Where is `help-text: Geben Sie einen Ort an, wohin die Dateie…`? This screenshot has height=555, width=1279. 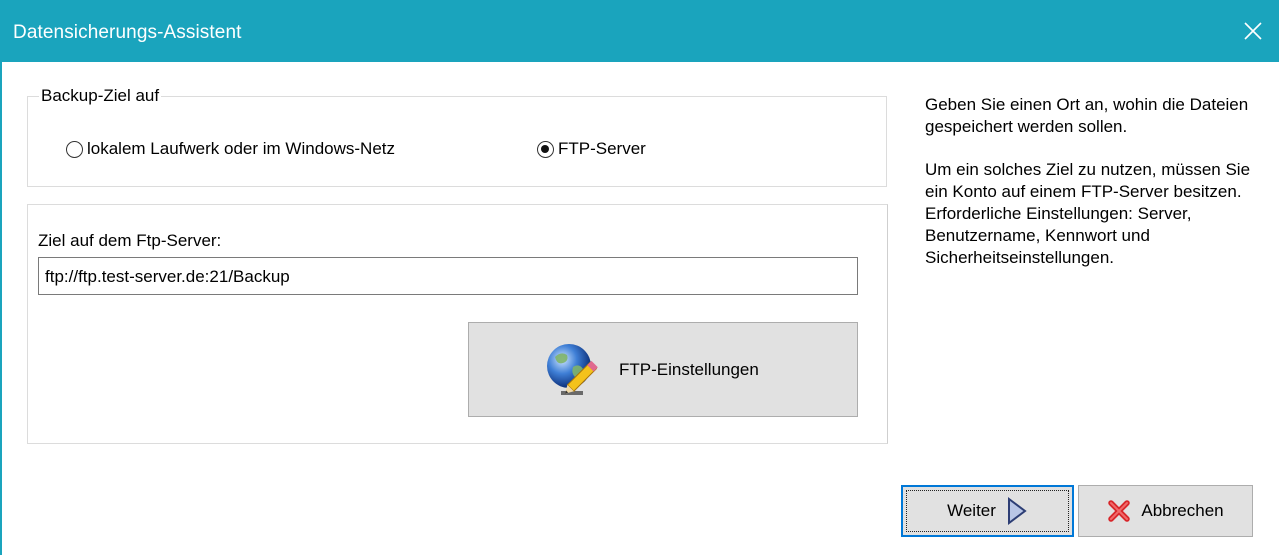
help-text: Geben Sie einen Ort an, wohin die Dateie… is located at coordinates (1095, 192).